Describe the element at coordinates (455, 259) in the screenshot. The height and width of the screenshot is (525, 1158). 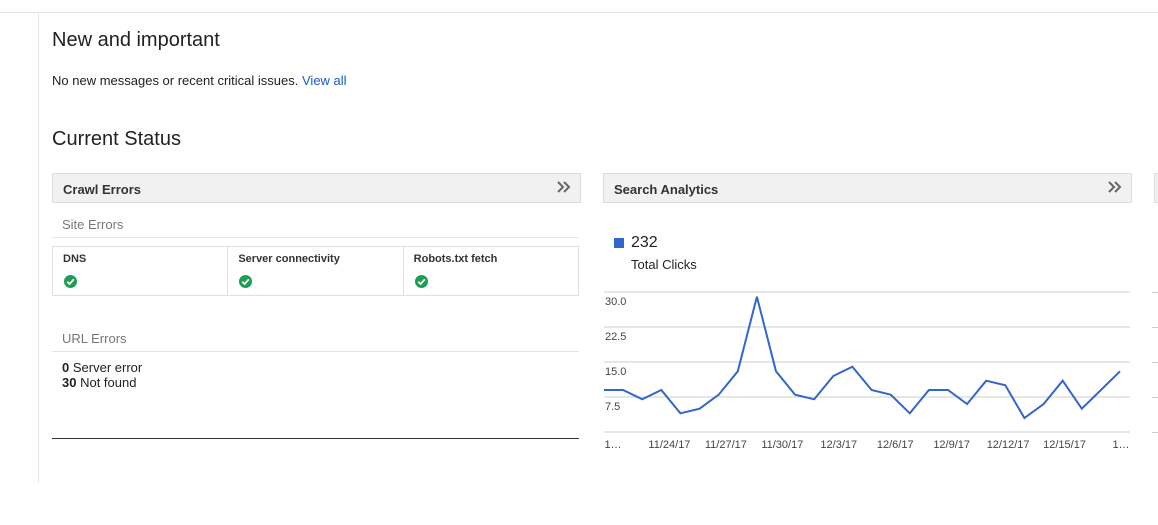
I see `site-error-label: Robots.txt fetch` at that location.